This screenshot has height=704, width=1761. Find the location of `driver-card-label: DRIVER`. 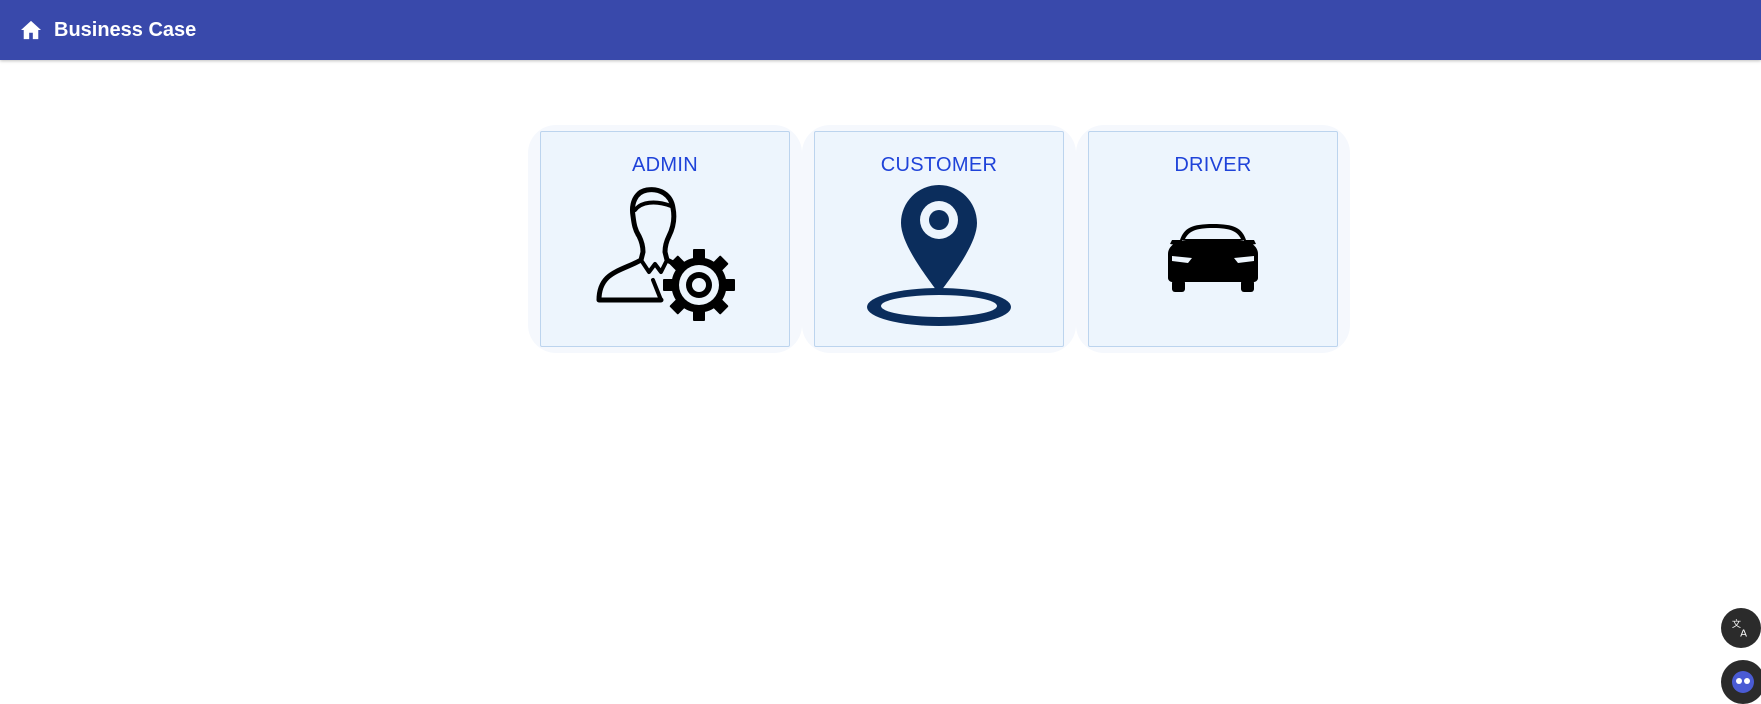

driver-card-label: DRIVER is located at coordinates (1213, 165).